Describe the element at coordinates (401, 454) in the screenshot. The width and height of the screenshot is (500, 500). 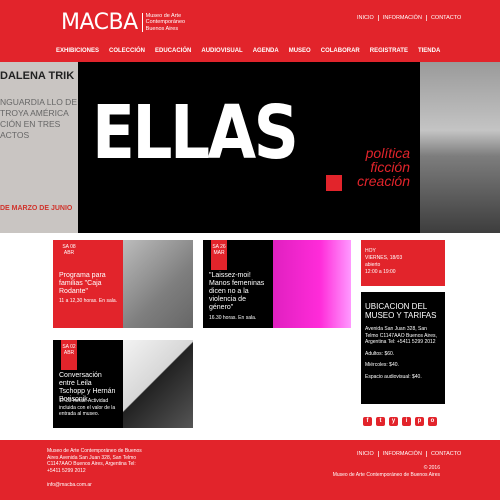
I see `footer-nav-informacion: INFORMACIÓN` at that location.